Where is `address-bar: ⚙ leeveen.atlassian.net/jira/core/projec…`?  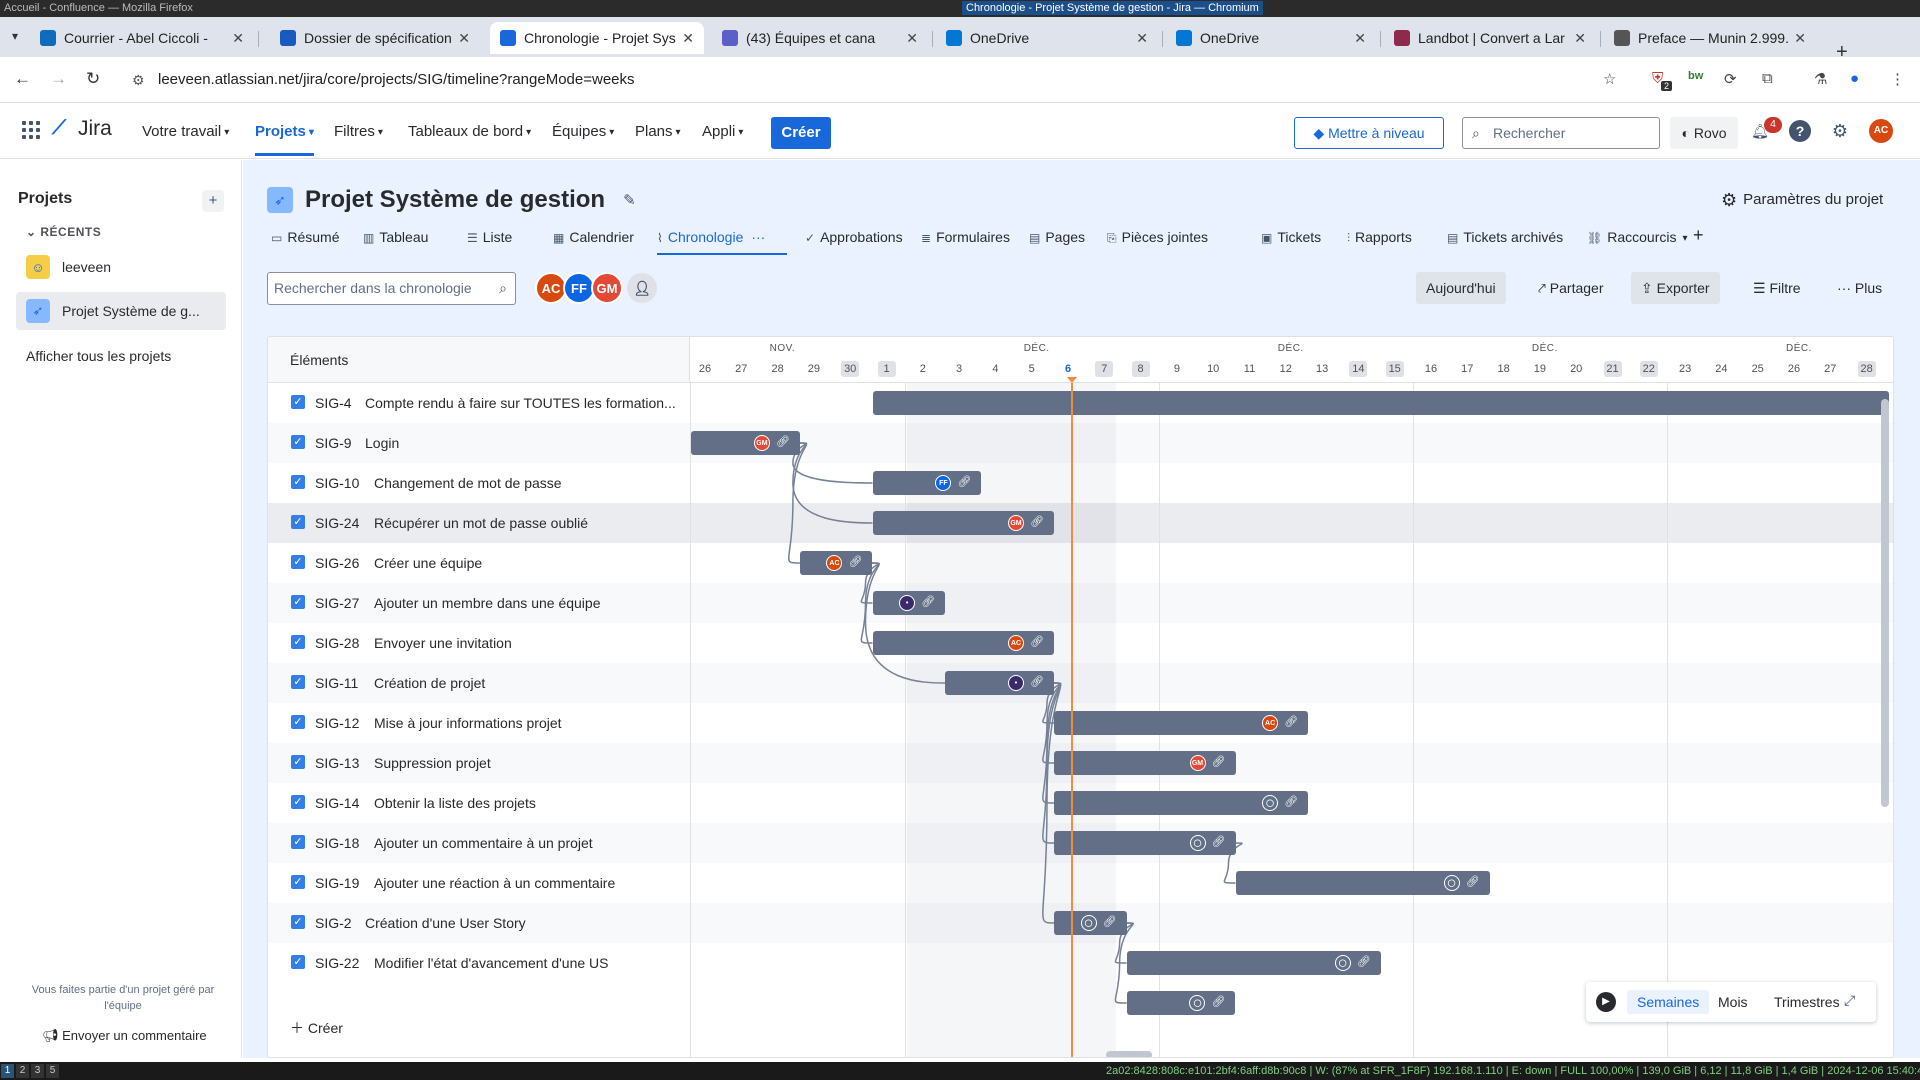
address-bar: ⚙ leeveen.atlassian.net/jira/core/projec… is located at coordinates (882, 80).